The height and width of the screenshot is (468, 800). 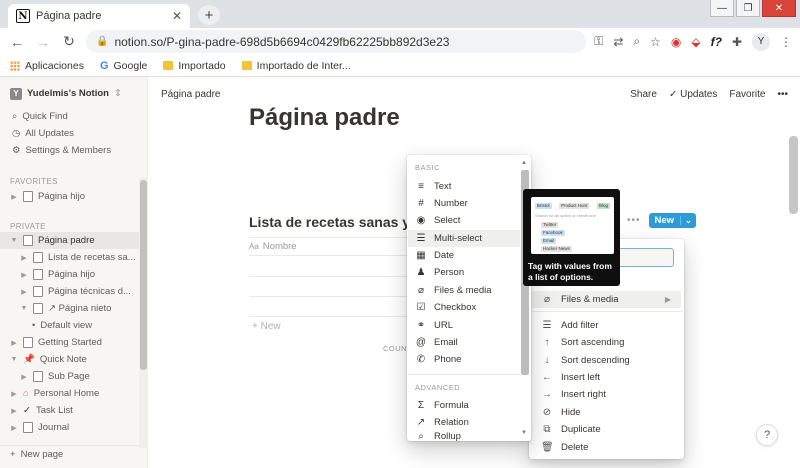 I want to click on type-select: ◉ Select, so click(x=464, y=220).